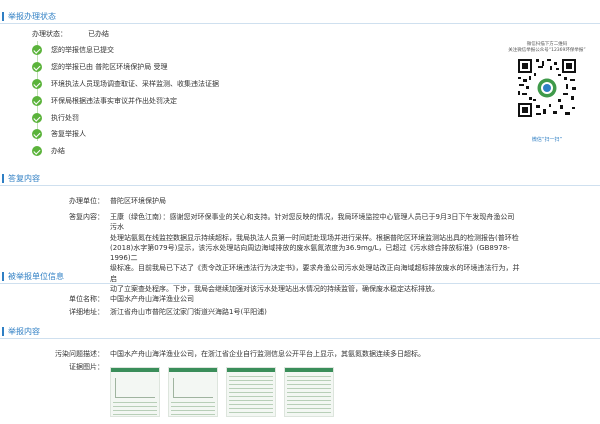  I want to click on reply-unit-label: 办理单位：, so click(86, 201).